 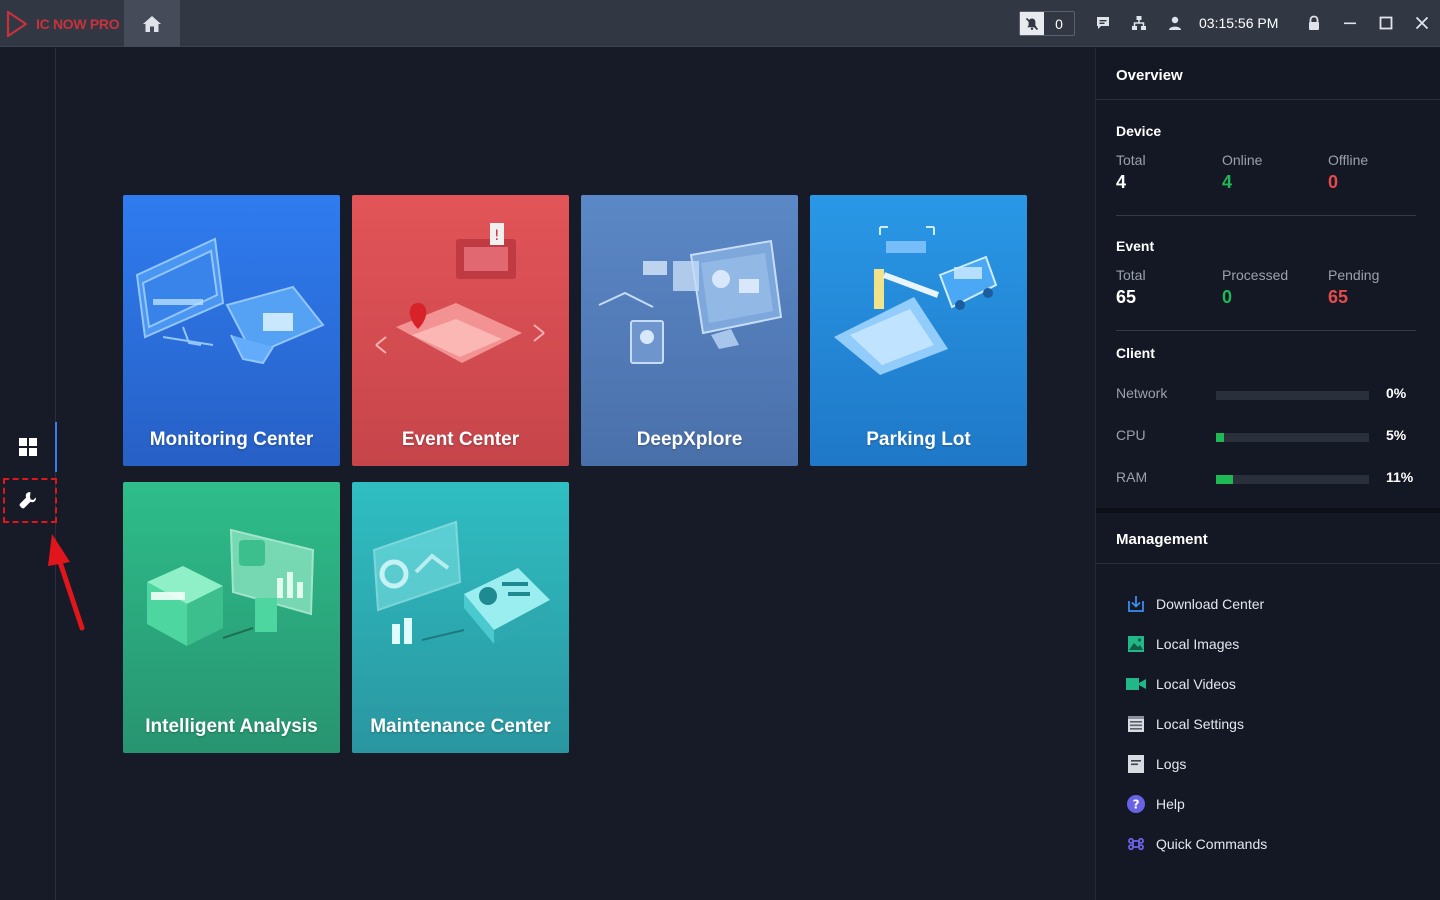 I want to click on event-total-stat: Total 65, so click(x=1166, y=287).